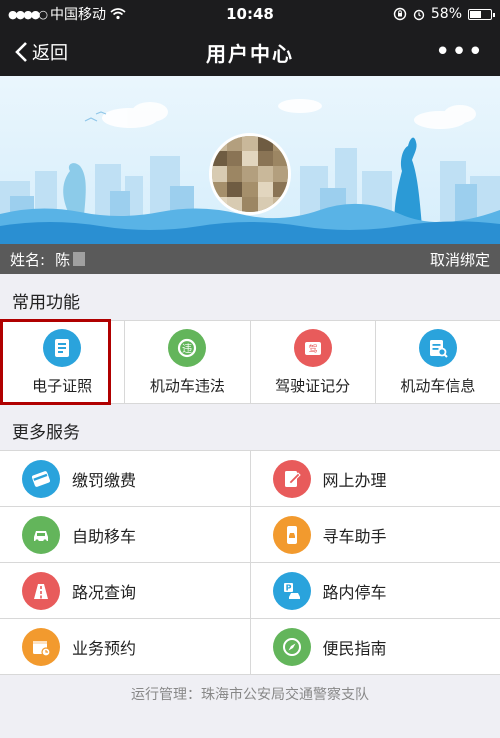 The height and width of the screenshot is (738, 500). Describe the element at coordinates (354, 480) in the screenshot. I see `service-label: 网上办理` at that location.